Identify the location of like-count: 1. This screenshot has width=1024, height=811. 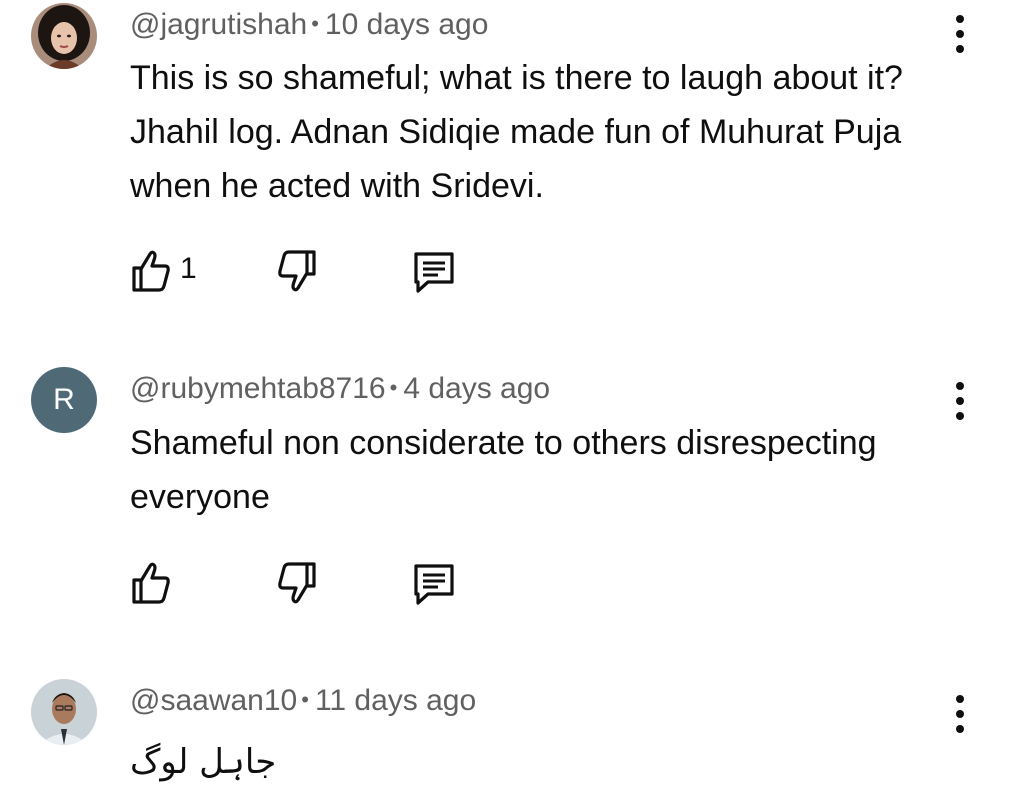
(188, 268).